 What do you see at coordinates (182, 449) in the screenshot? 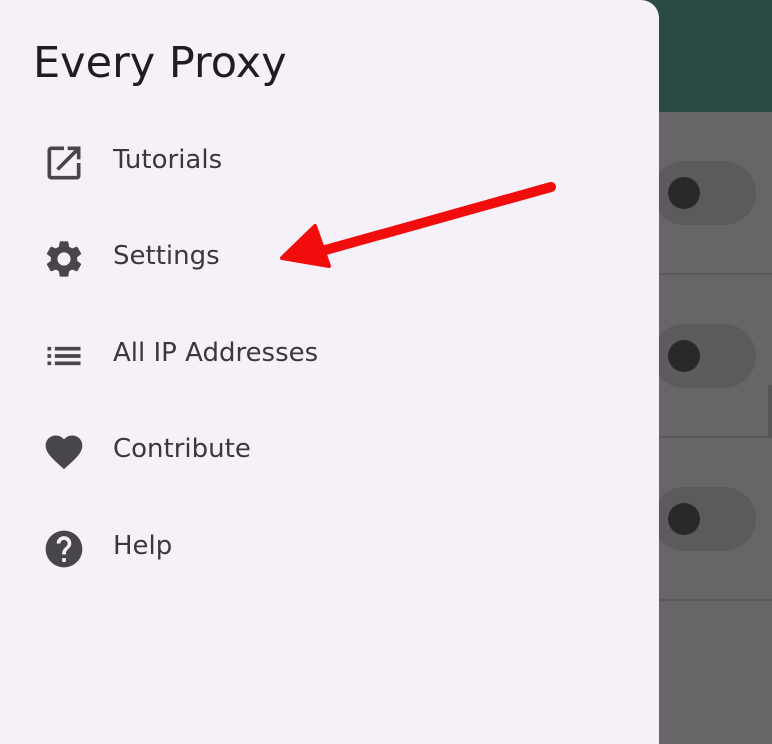
I see `nav-label-contribute: Contribute` at bounding box center [182, 449].